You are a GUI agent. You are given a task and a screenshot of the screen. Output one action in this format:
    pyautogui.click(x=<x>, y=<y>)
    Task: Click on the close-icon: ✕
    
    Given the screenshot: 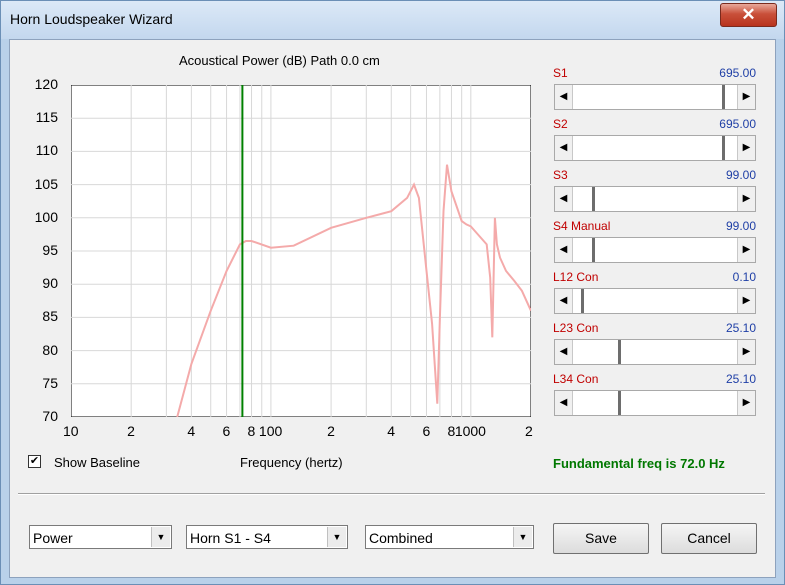 What is the action you would take?
    pyautogui.click(x=748, y=14)
    